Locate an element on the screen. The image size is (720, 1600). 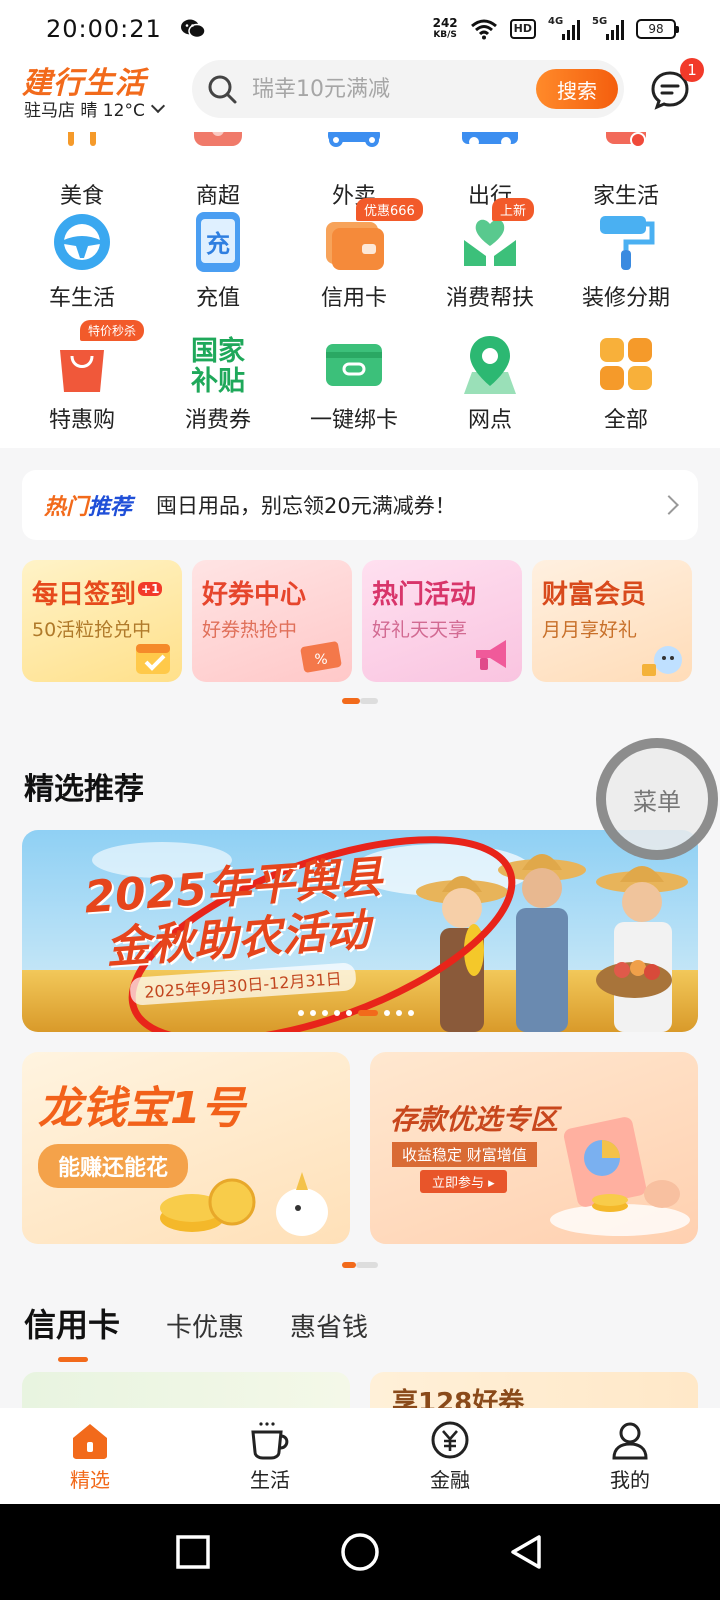
bottom-navigation: 精选 生活 金融 我的 is located at coordinates (360, 1456).